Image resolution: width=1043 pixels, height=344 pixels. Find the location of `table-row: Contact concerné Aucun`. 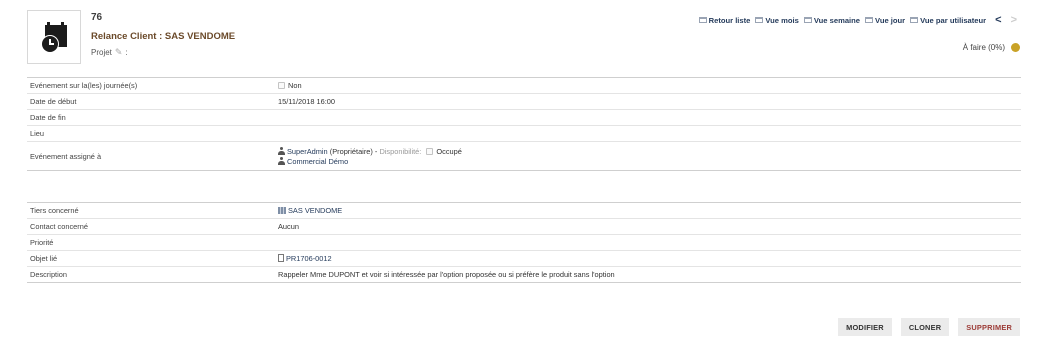

table-row: Contact concerné Aucun is located at coordinates (524, 226).